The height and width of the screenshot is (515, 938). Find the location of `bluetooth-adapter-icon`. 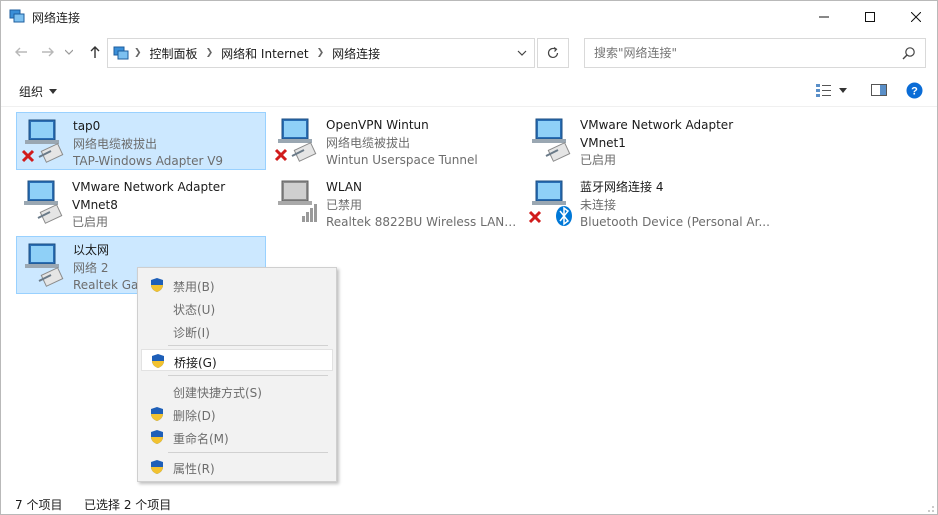

bluetooth-adapter-icon is located at coordinates (552, 202).